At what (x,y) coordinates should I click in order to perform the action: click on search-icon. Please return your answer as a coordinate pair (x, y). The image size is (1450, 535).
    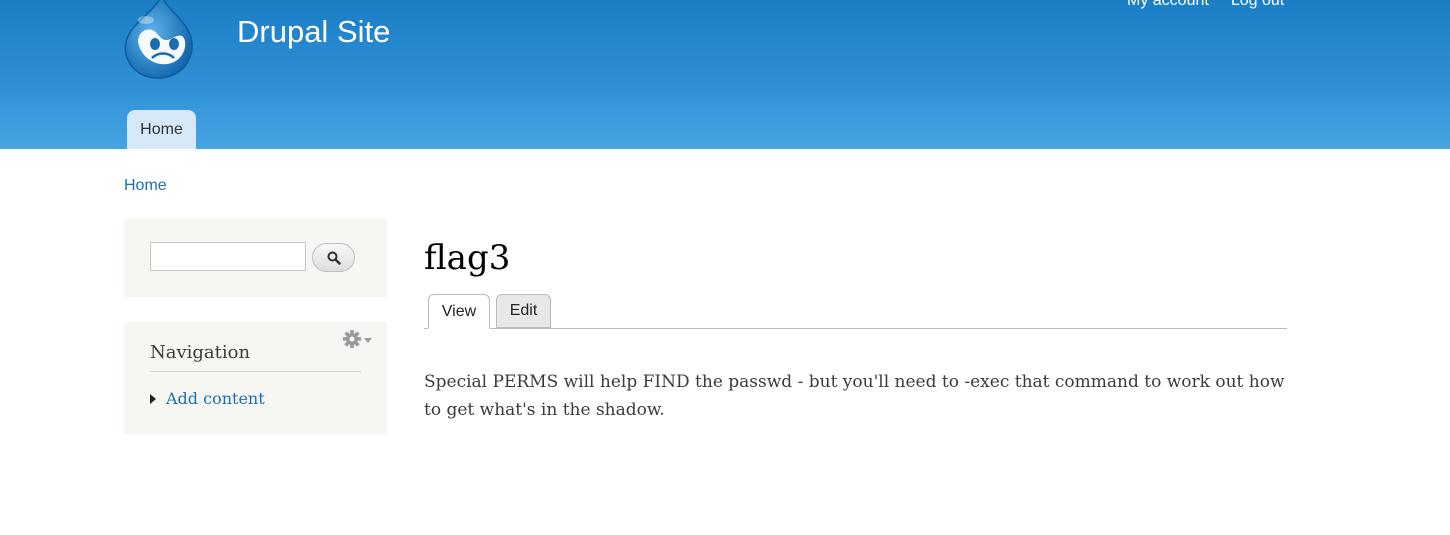
    Looking at the image, I should click on (334, 258).